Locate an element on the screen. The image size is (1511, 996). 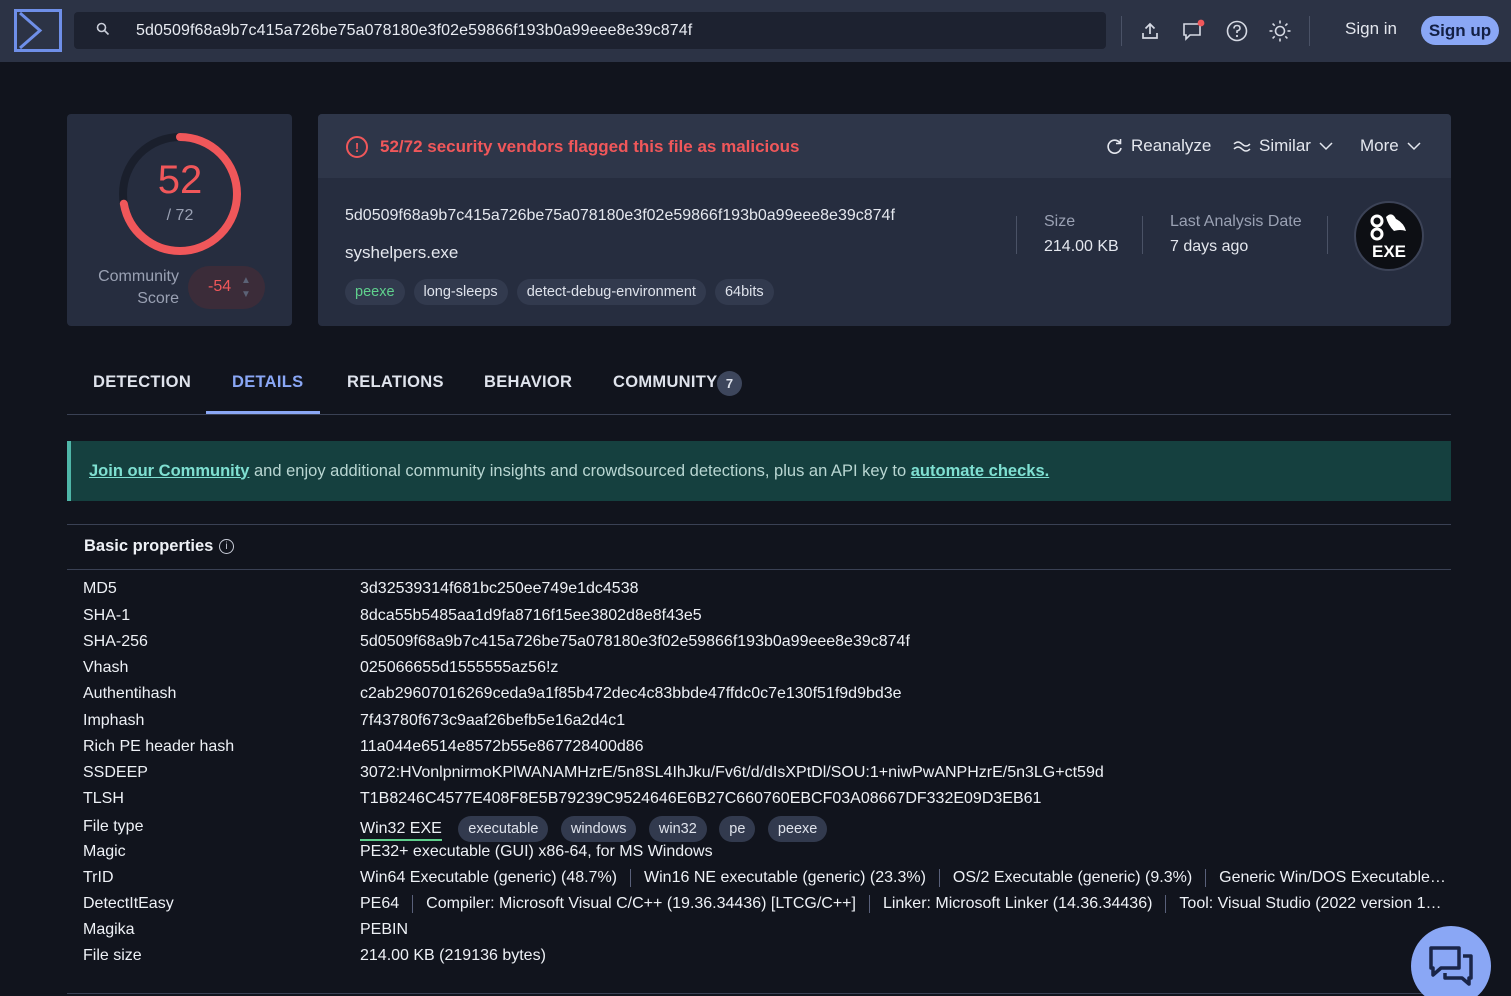
file-type-tag: windows is located at coordinates (598, 829).